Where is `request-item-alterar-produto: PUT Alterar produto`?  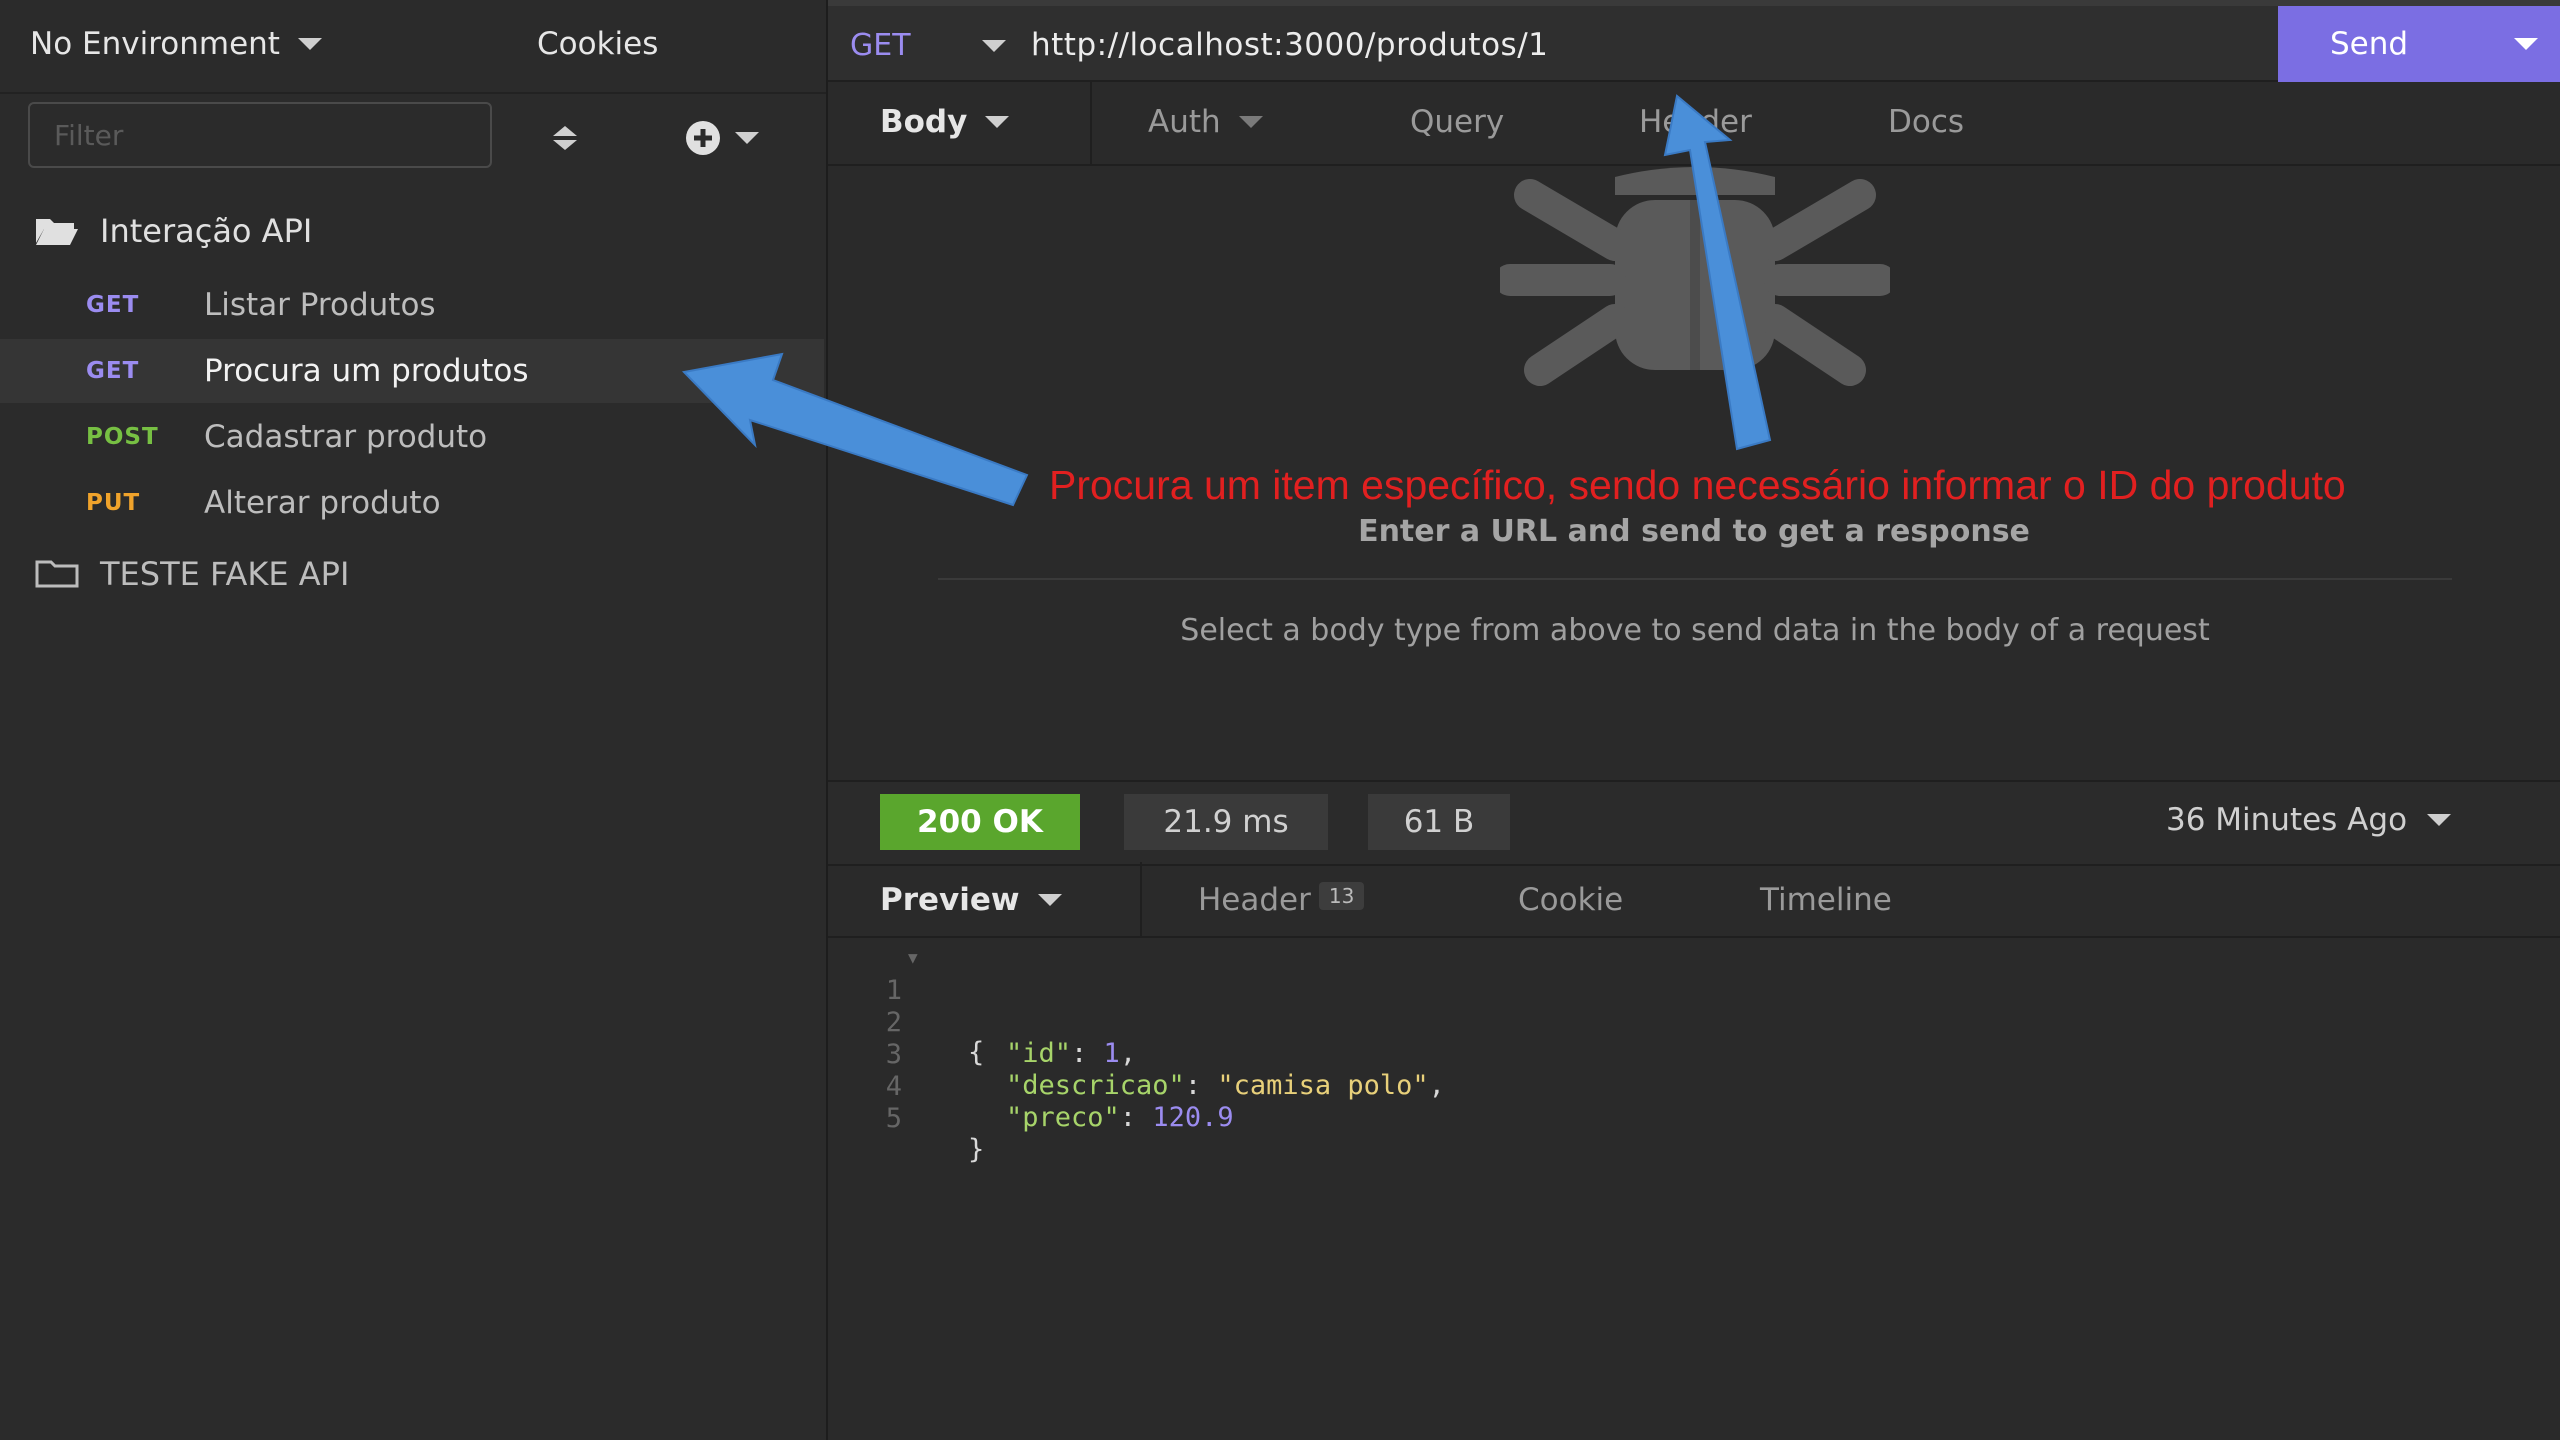
request-item-alterar-produto: PUT Alterar produto is located at coordinates (412, 503).